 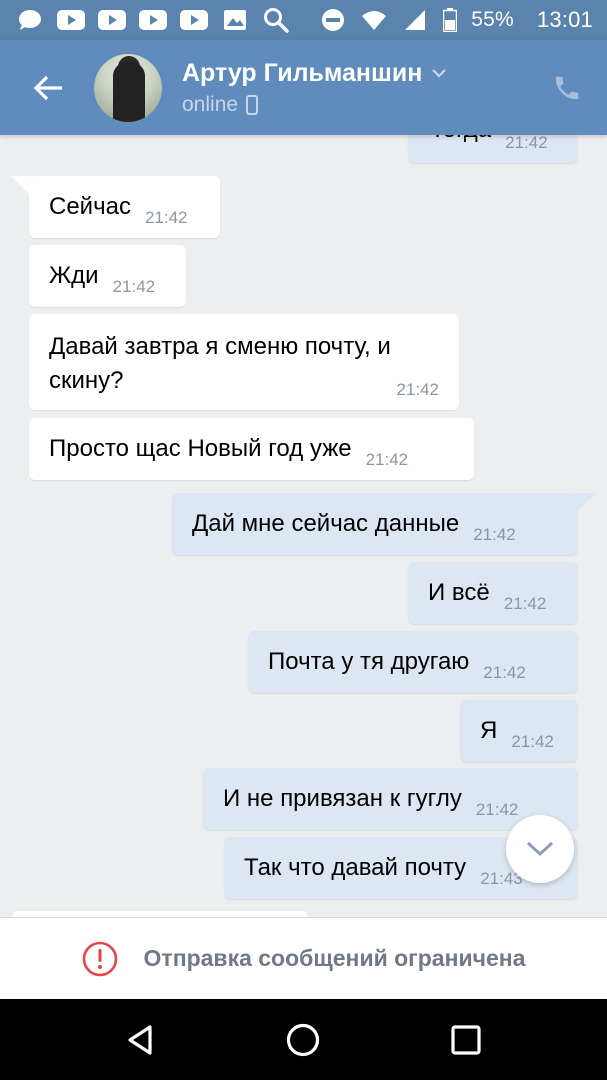 I want to click on arrow-left-icon, so click(x=47, y=87).